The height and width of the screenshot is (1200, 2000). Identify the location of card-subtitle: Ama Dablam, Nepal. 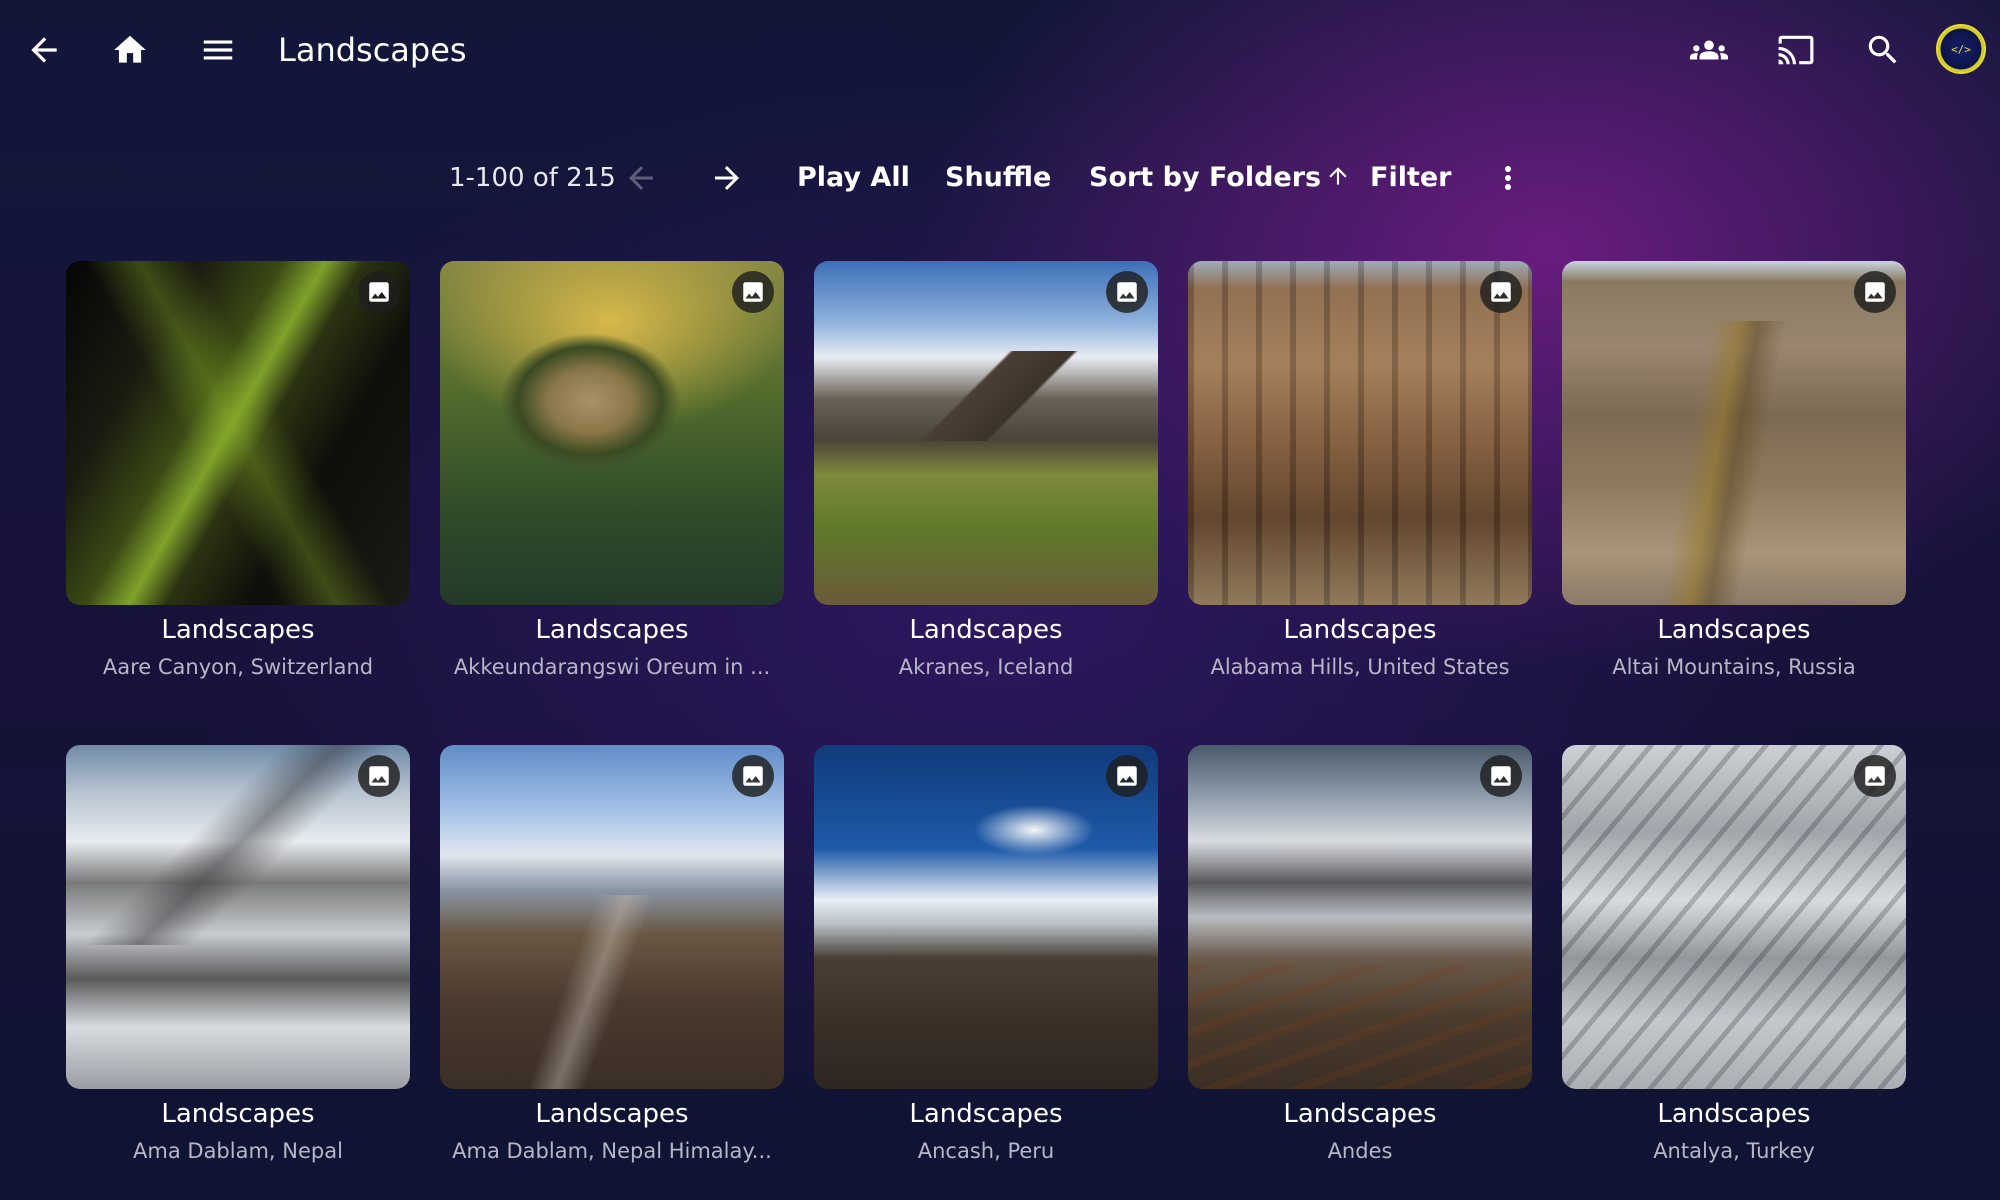
(238, 1151).